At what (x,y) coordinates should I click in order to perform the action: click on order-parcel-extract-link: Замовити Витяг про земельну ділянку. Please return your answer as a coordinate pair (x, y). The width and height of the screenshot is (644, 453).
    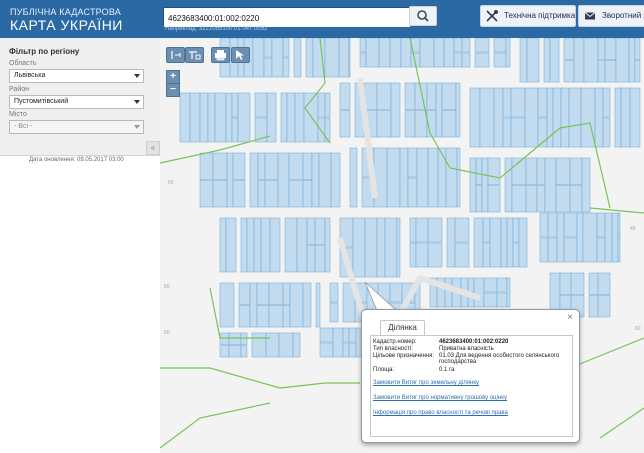
    Looking at the image, I should click on (426, 383).